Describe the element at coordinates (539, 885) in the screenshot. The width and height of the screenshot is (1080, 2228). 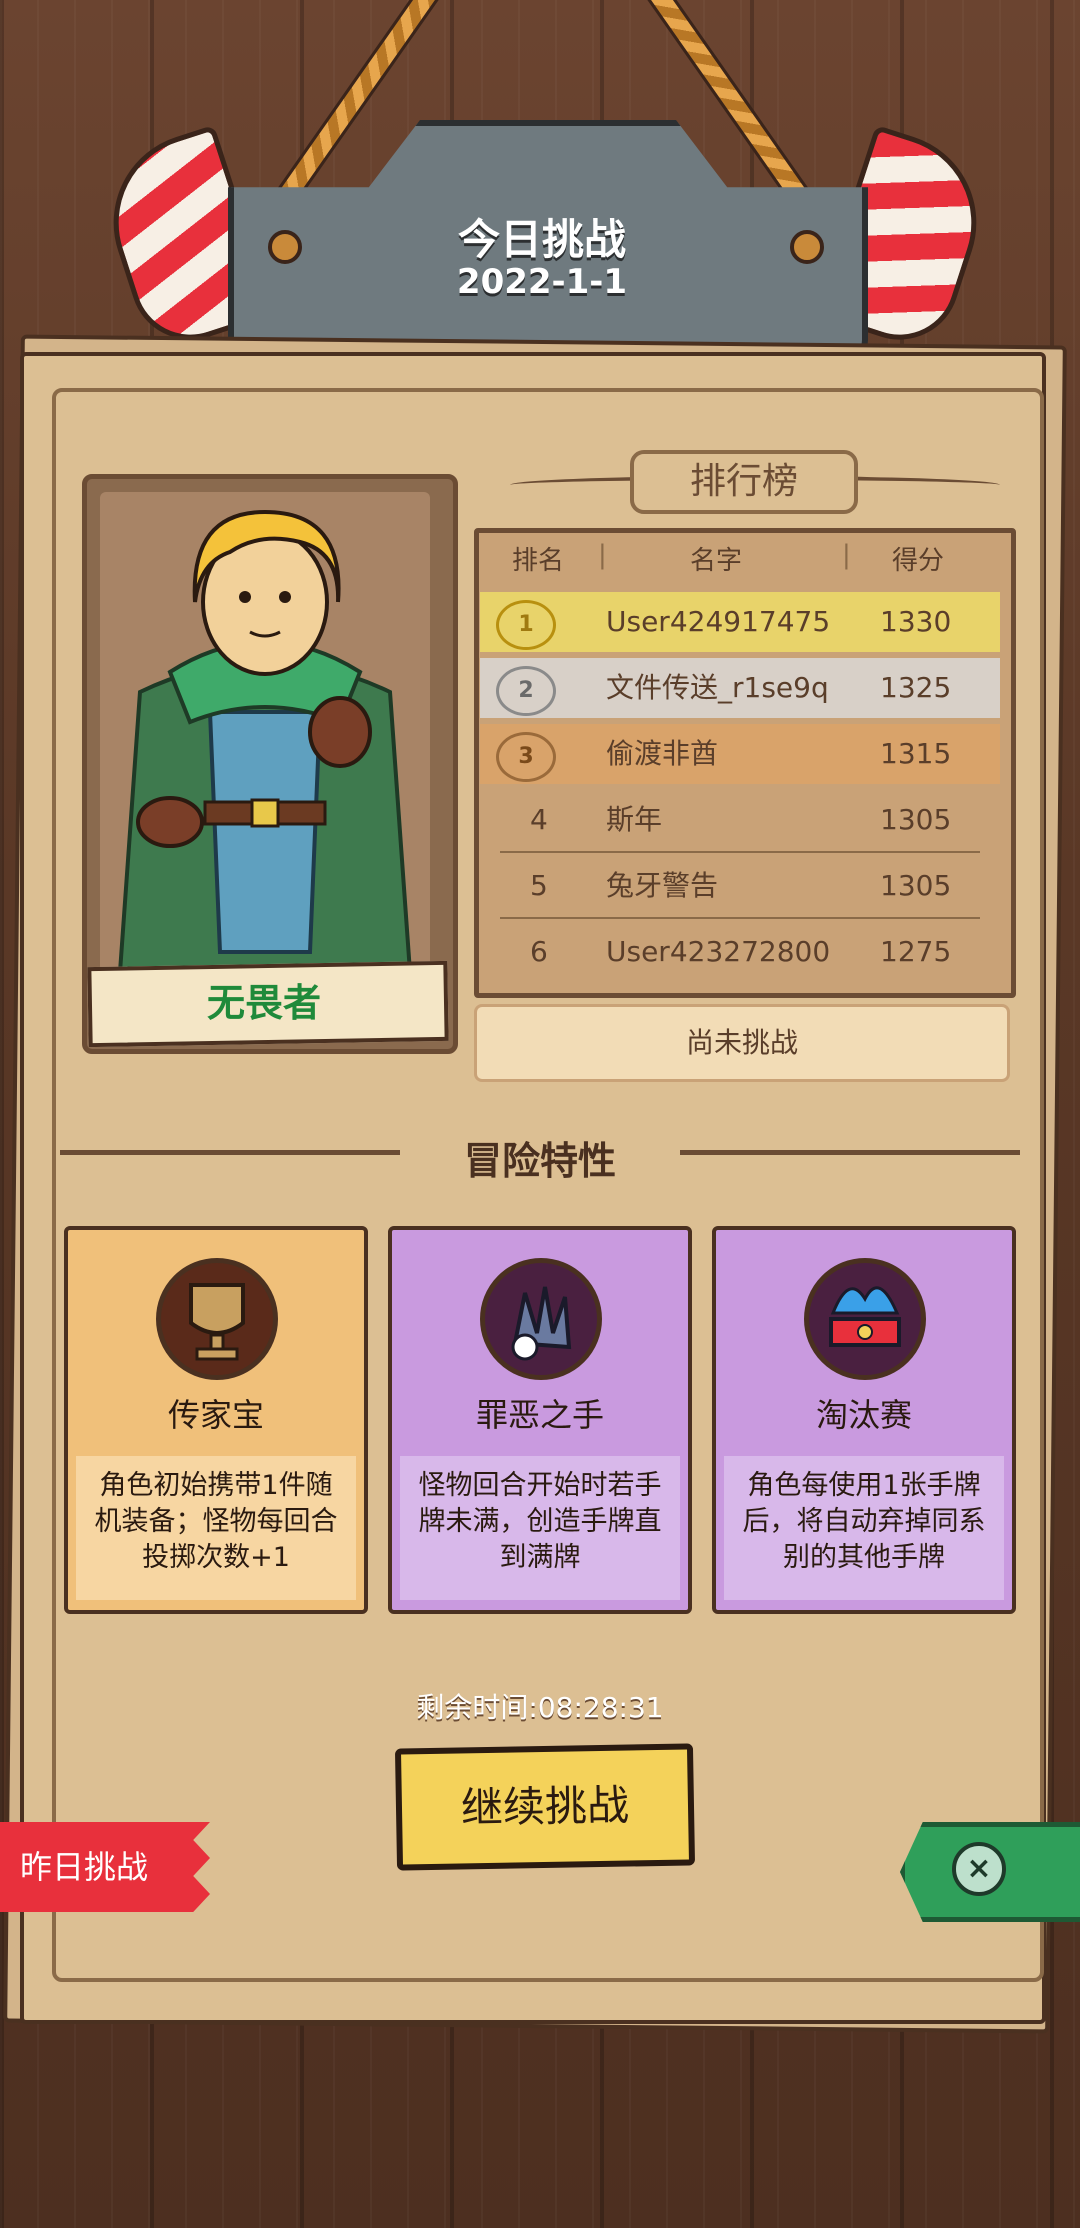
I see `player-rank: 5` at that location.